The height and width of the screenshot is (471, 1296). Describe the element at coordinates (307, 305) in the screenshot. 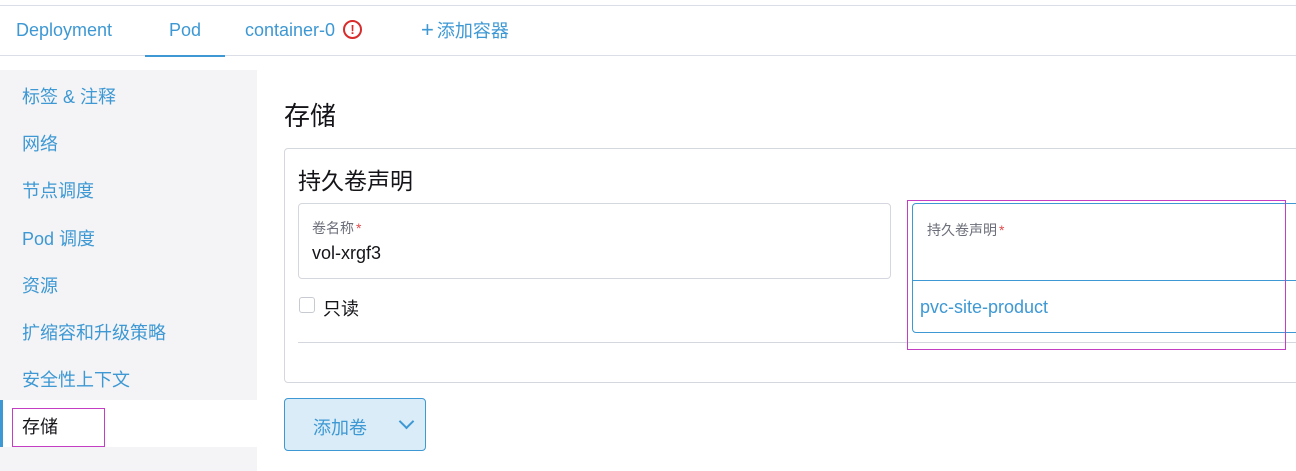

I see `readonly-checkbox` at that location.